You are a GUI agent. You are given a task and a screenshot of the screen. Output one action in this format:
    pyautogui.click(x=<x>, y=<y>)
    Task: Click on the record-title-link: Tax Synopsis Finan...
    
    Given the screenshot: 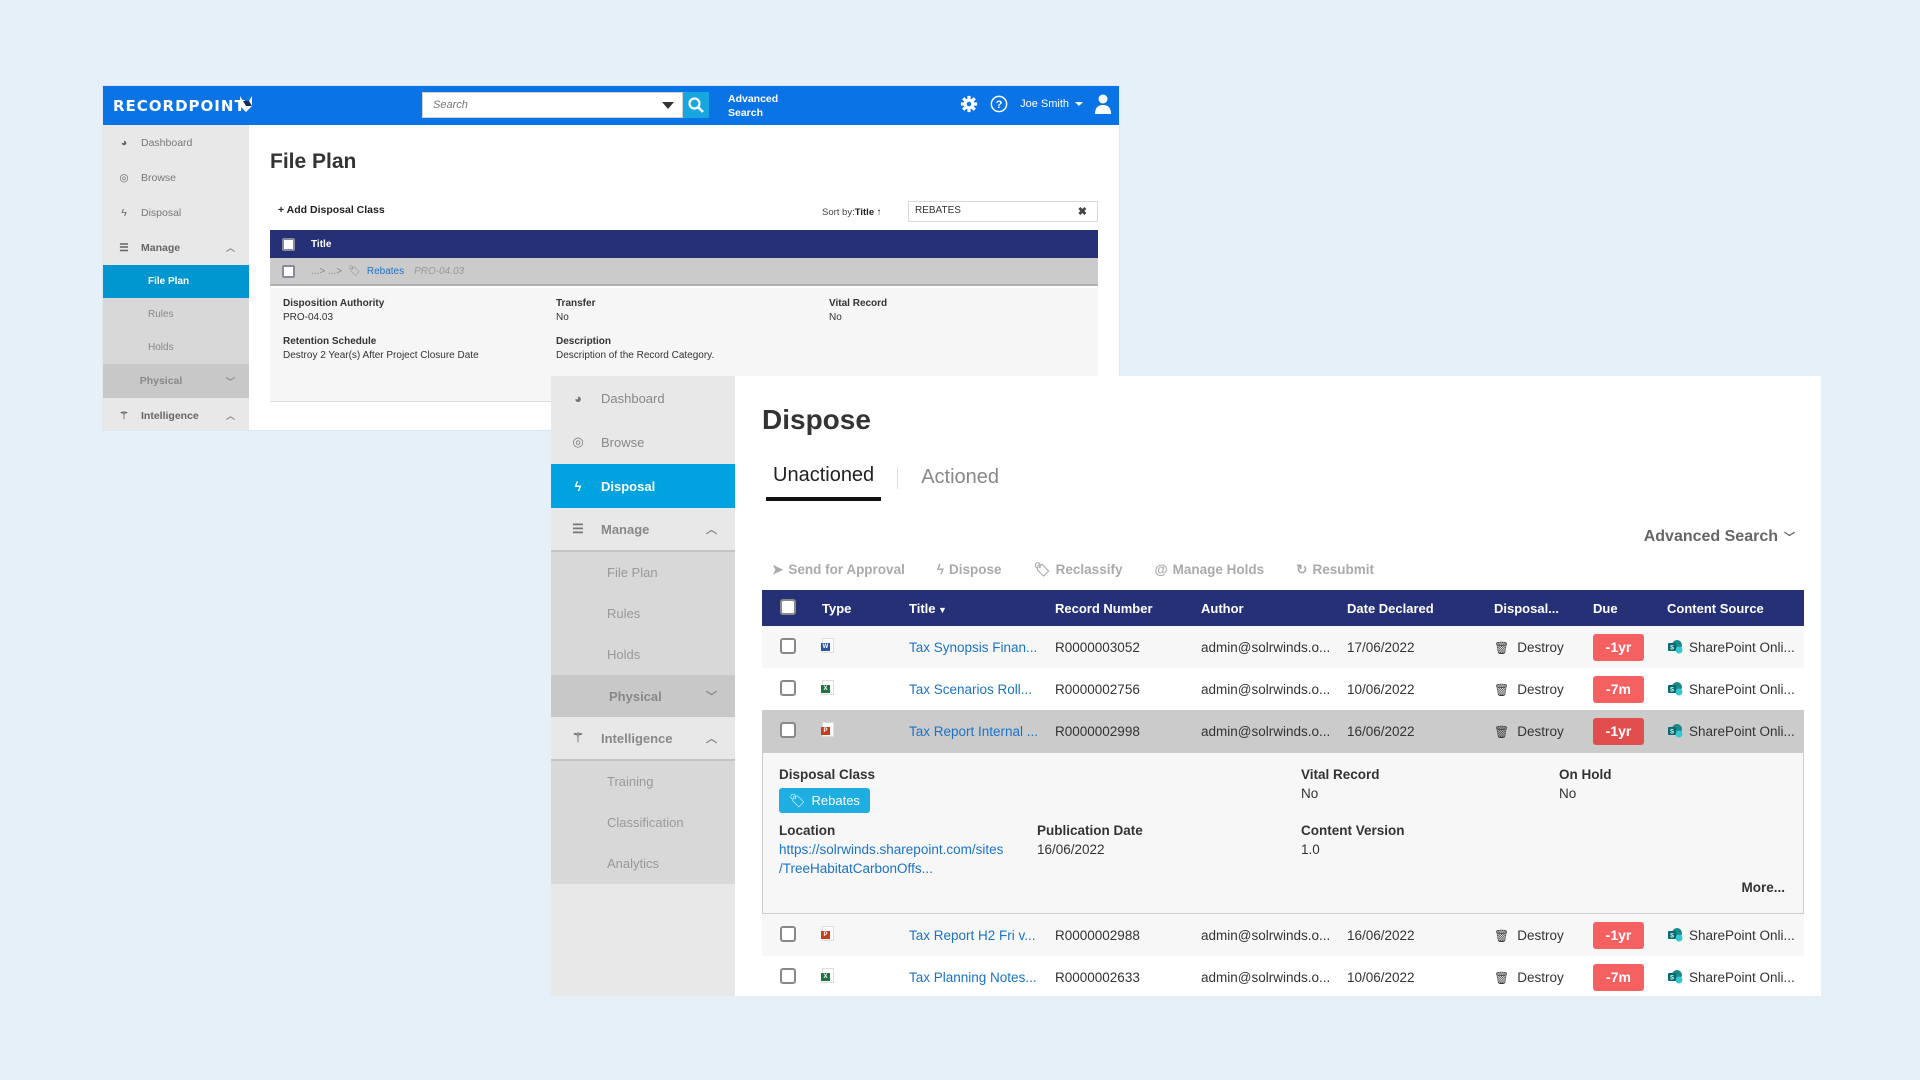 What is the action you would take?
    pyautogui.click(x=973, y=647)
    